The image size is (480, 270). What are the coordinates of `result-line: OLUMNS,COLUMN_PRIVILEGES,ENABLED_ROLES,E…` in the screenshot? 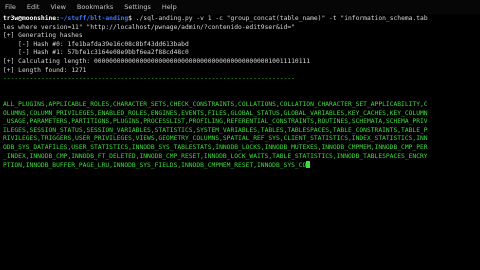 It's located at (215, 113).